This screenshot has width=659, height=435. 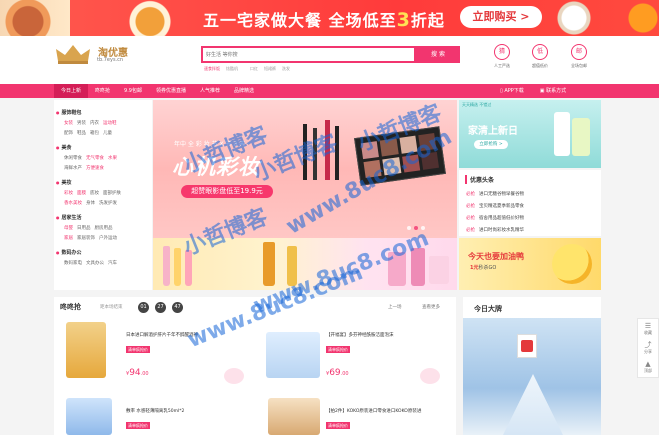 What do you see at coordinates (69, 217) in the screenshot?
I see `category-title: 居家生活` at bounding box center [69, 217].